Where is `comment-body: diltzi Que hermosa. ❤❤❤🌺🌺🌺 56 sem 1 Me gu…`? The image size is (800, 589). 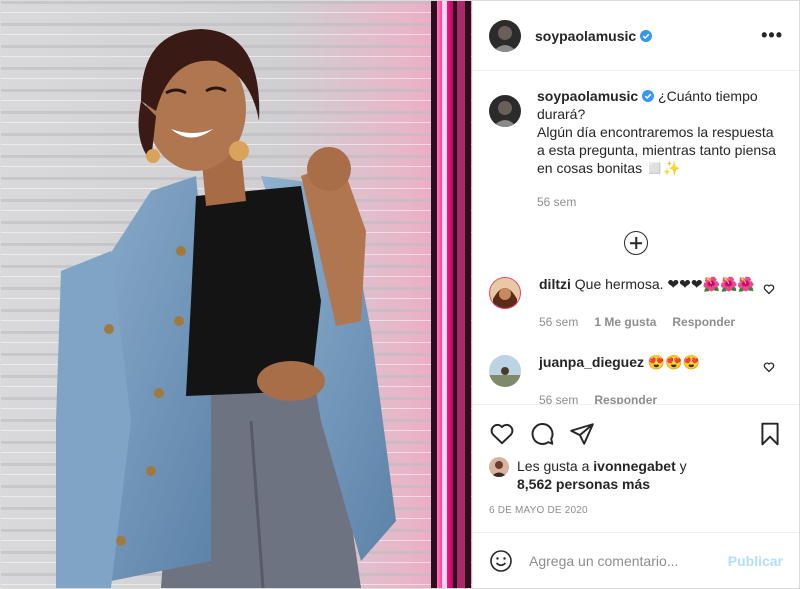
comment-body: diltzi Que hermosa. ❤❤❤🌺🌺🌺 56 sem 1 Me gu… is located at coordinates (649, 303).